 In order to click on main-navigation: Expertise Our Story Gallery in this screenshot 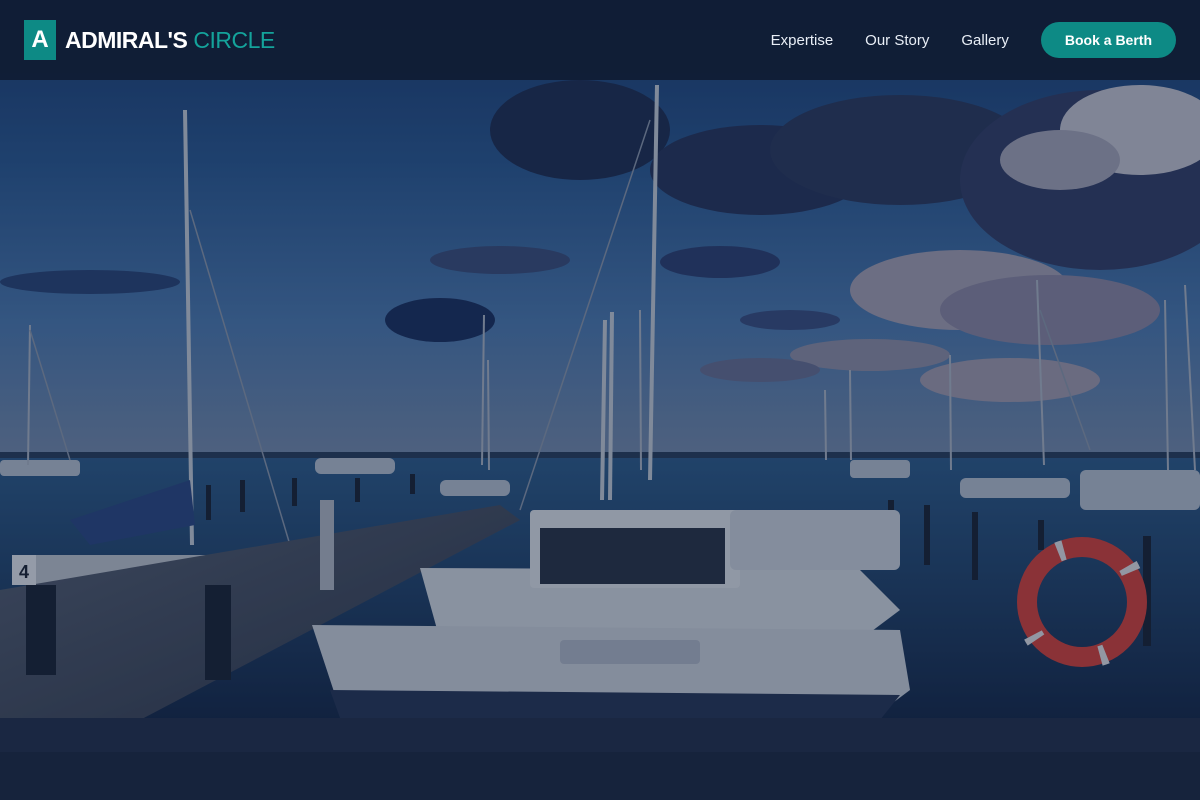, I will do `click(890, 40)`.